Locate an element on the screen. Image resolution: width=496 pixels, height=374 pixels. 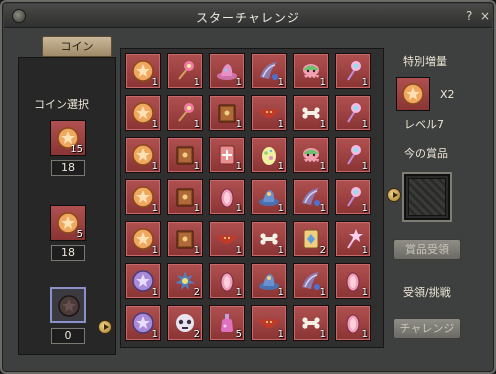
title-bar: スターチャレンジ ? × is located at coordinates (248, 16).